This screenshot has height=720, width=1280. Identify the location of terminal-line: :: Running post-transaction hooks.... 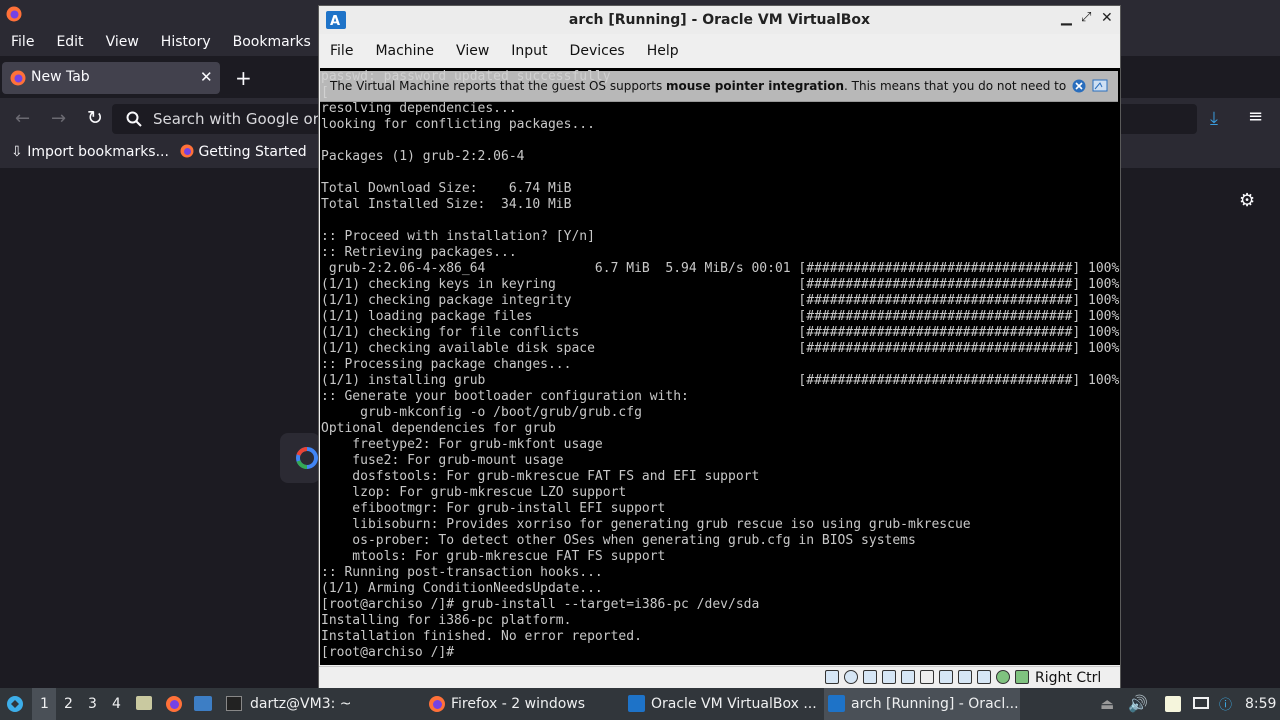
(462, 572).